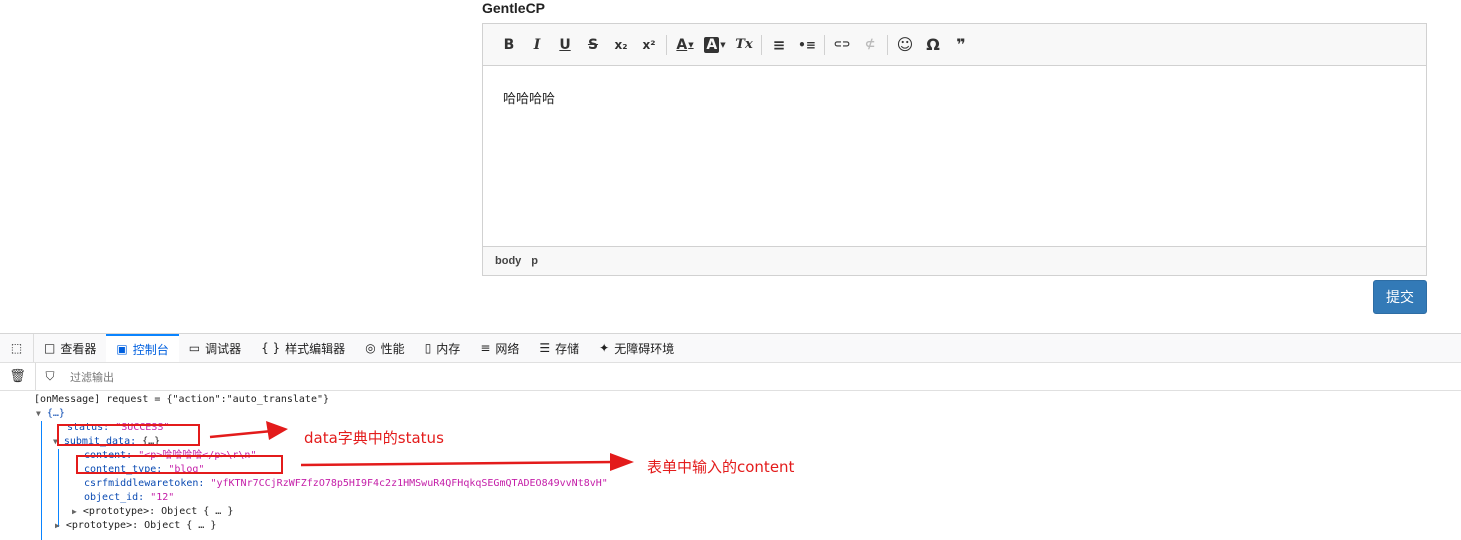 This screenshot has width=1461, height=540. What do you see at coordinates (374, 438) in the screenshot?
I see `status-annotation: data字典中的status` at bounding box center [374, 438].